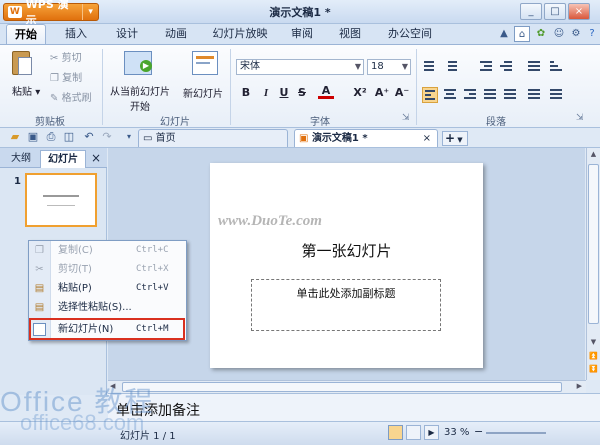 The image size is (600, 445). I want to click on document-tab: ▣ 演示文稿1 * ×, so click(366, 138).